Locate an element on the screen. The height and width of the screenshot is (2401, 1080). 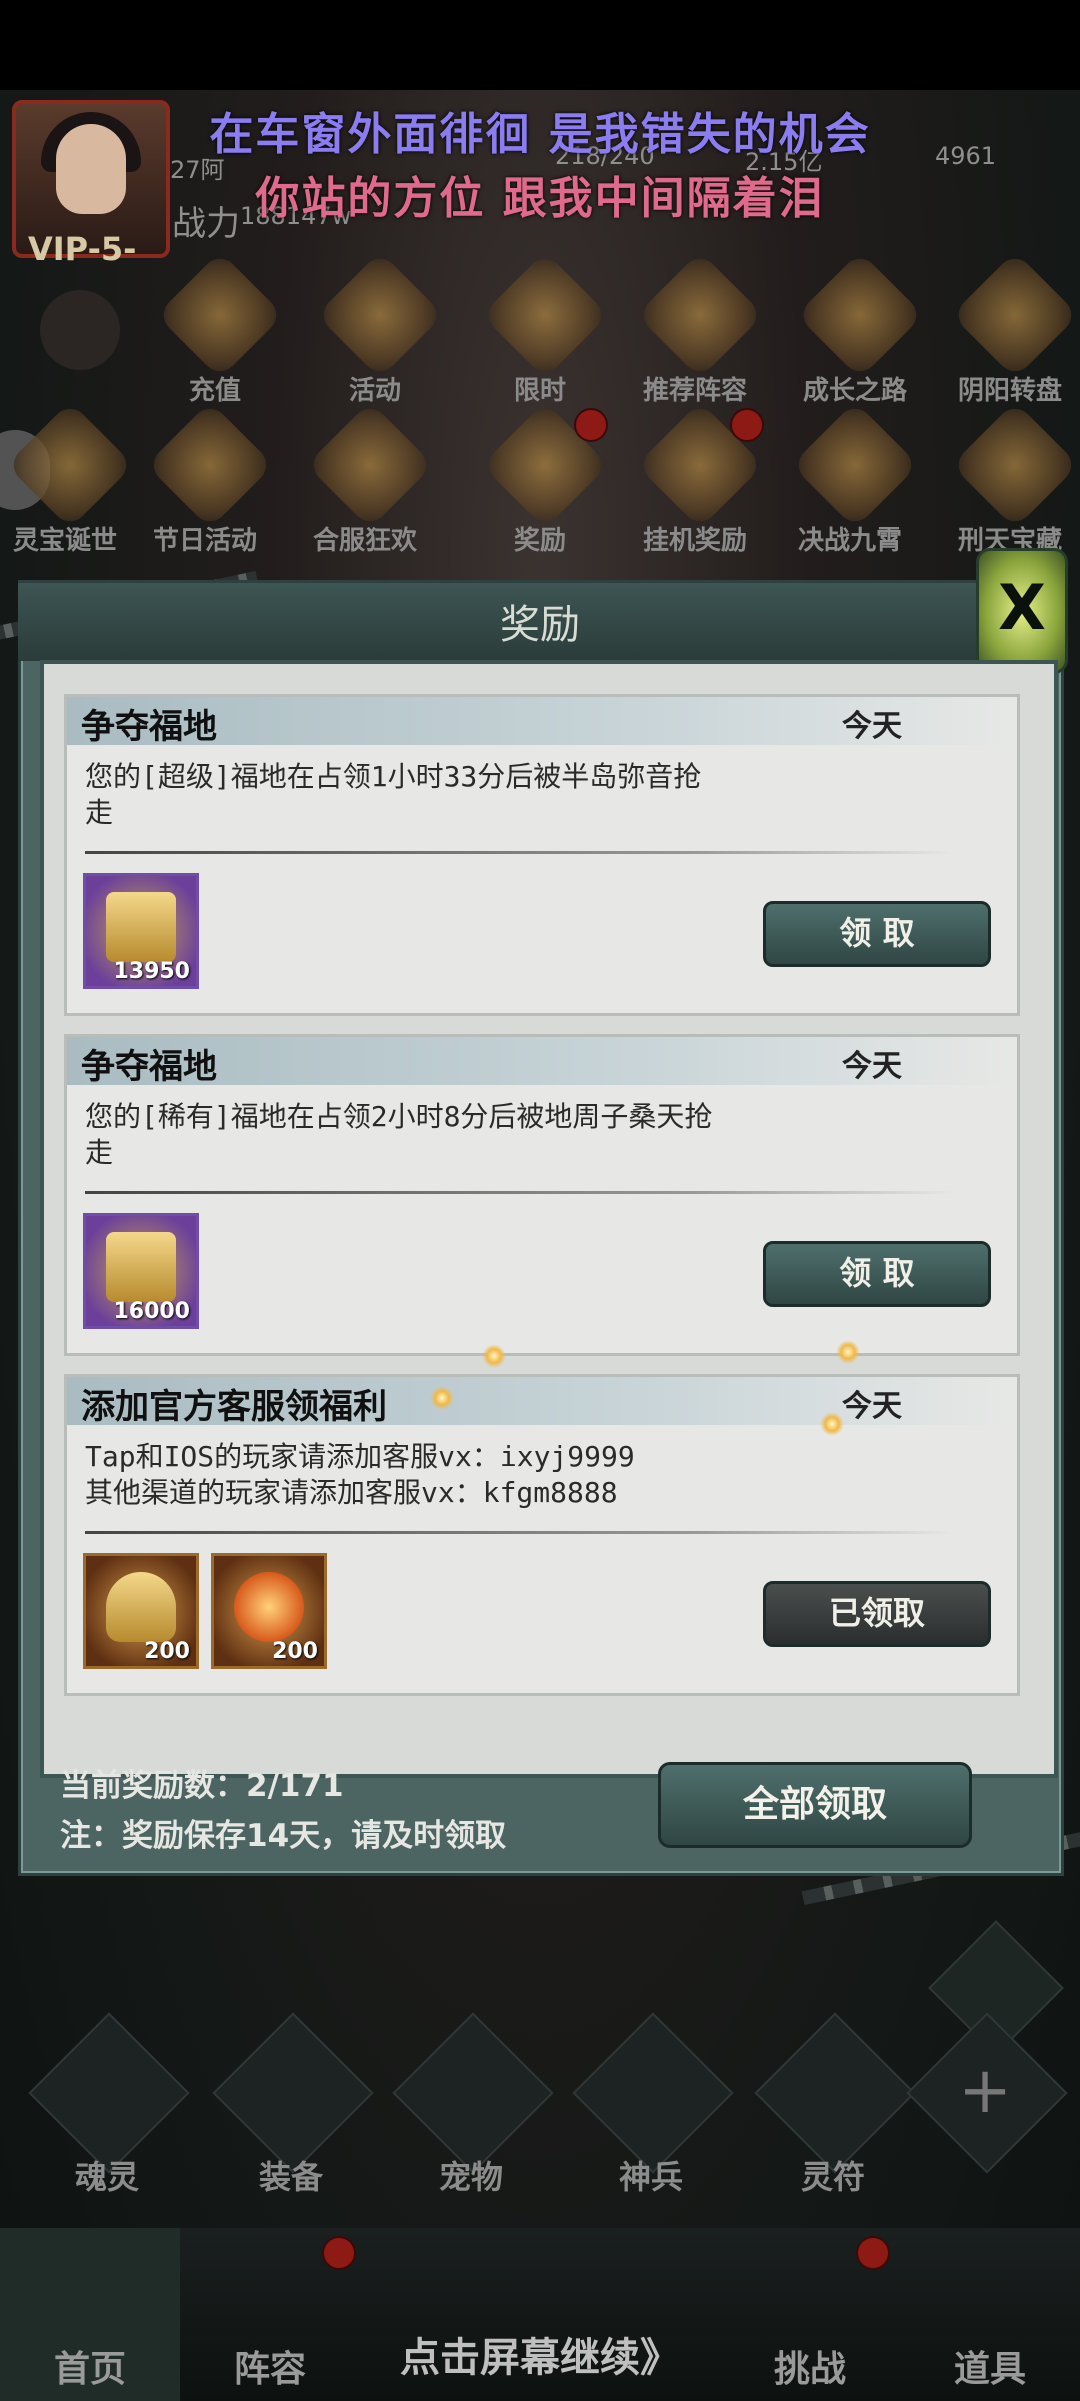
claim-all-label: 全部领取 is located at coordinates (814, 1804).